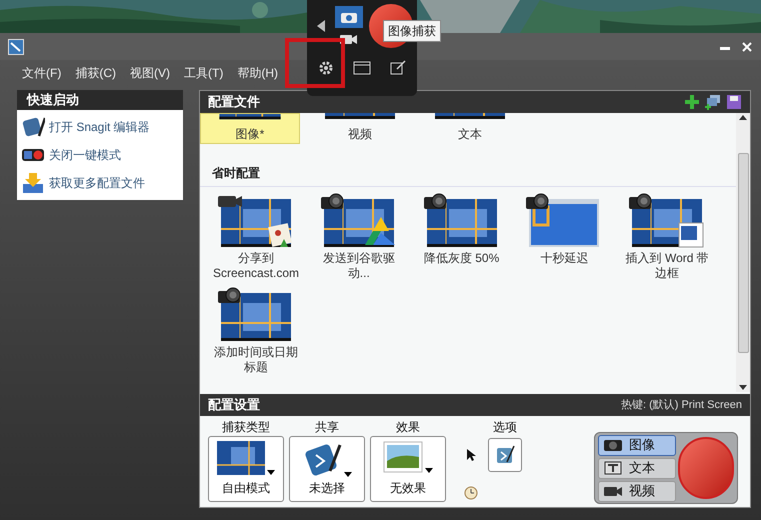  Describe the element at coordinates (747, 46) in the screenshot. I see `close-icon` at that location.